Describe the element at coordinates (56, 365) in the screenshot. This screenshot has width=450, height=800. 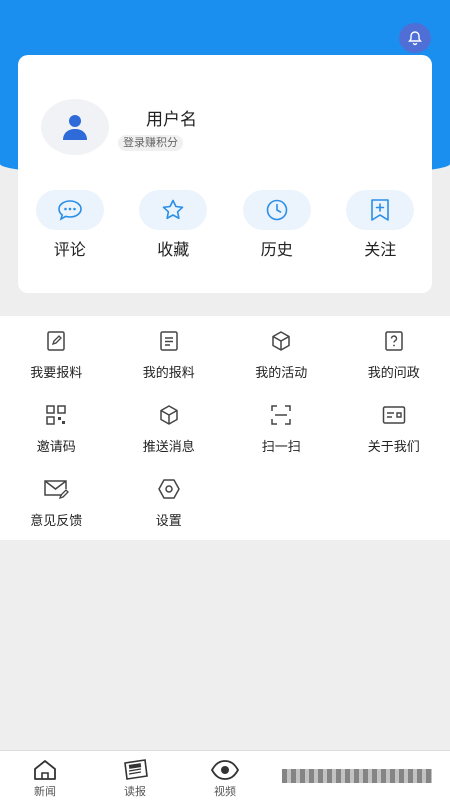
I see `menu-item-submit-tip: 我要报料` at that location.